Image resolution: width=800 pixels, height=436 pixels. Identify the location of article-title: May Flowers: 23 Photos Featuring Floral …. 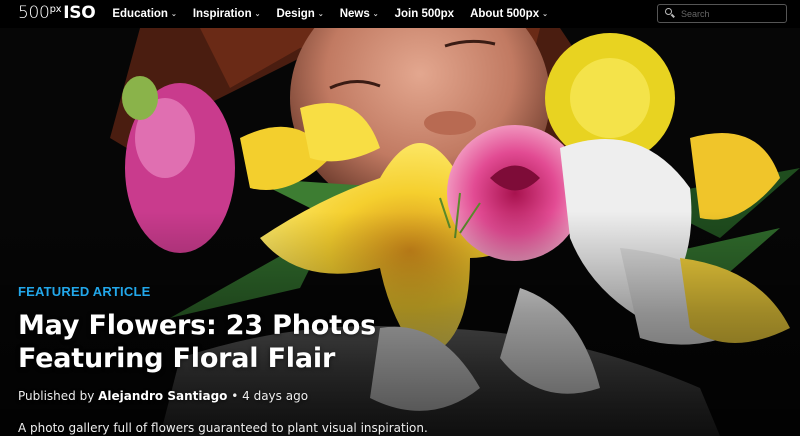
(298, 342).